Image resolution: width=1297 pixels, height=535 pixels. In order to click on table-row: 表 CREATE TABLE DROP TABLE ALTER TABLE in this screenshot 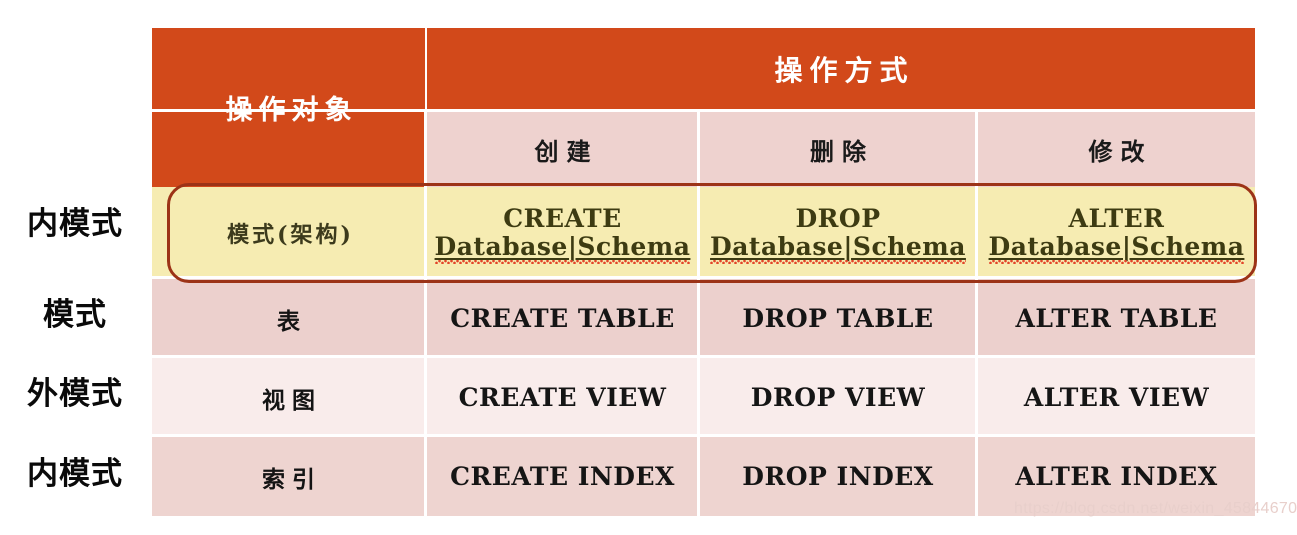, I will do `click(703, 318)`.